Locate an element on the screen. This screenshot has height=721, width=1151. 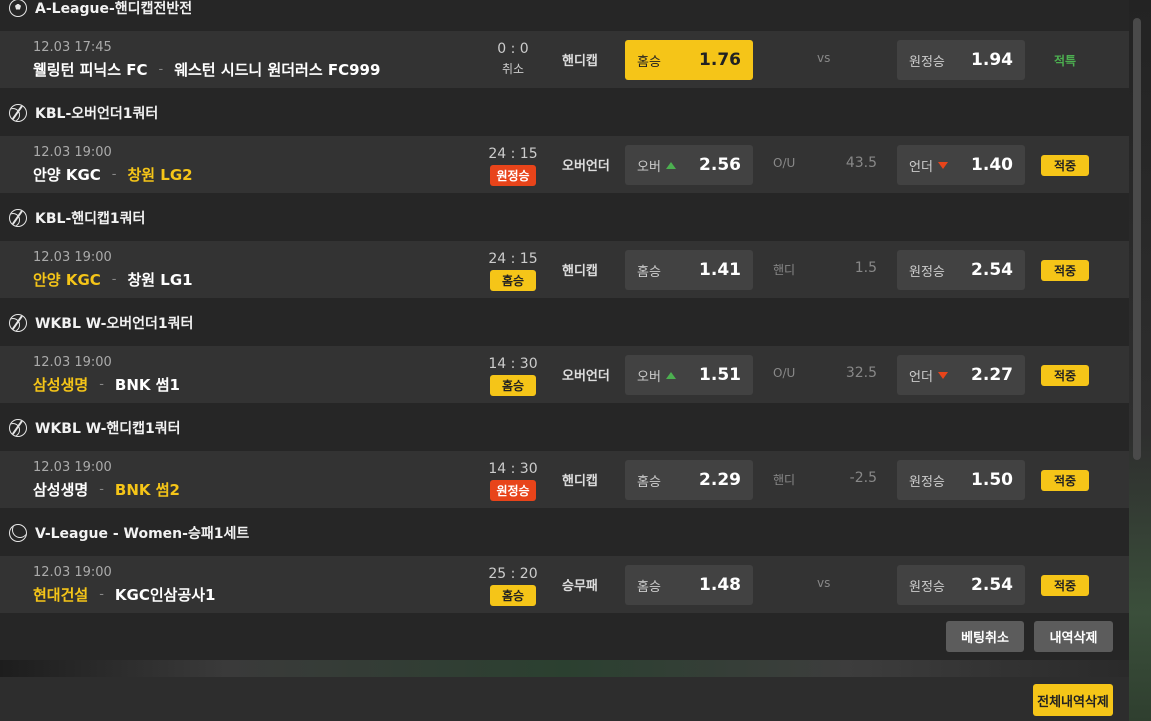
over-odd-label: 오버 is located at coordinates (656, 375).